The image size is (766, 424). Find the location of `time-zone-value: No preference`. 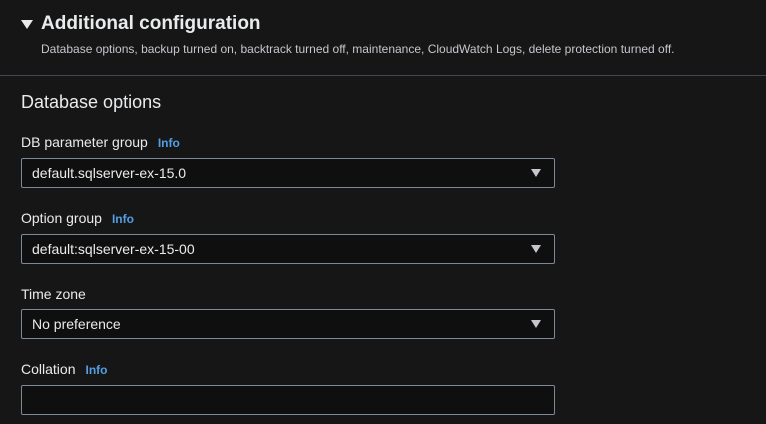

time-zone-value: No preference is located at coordinates (76, 324).